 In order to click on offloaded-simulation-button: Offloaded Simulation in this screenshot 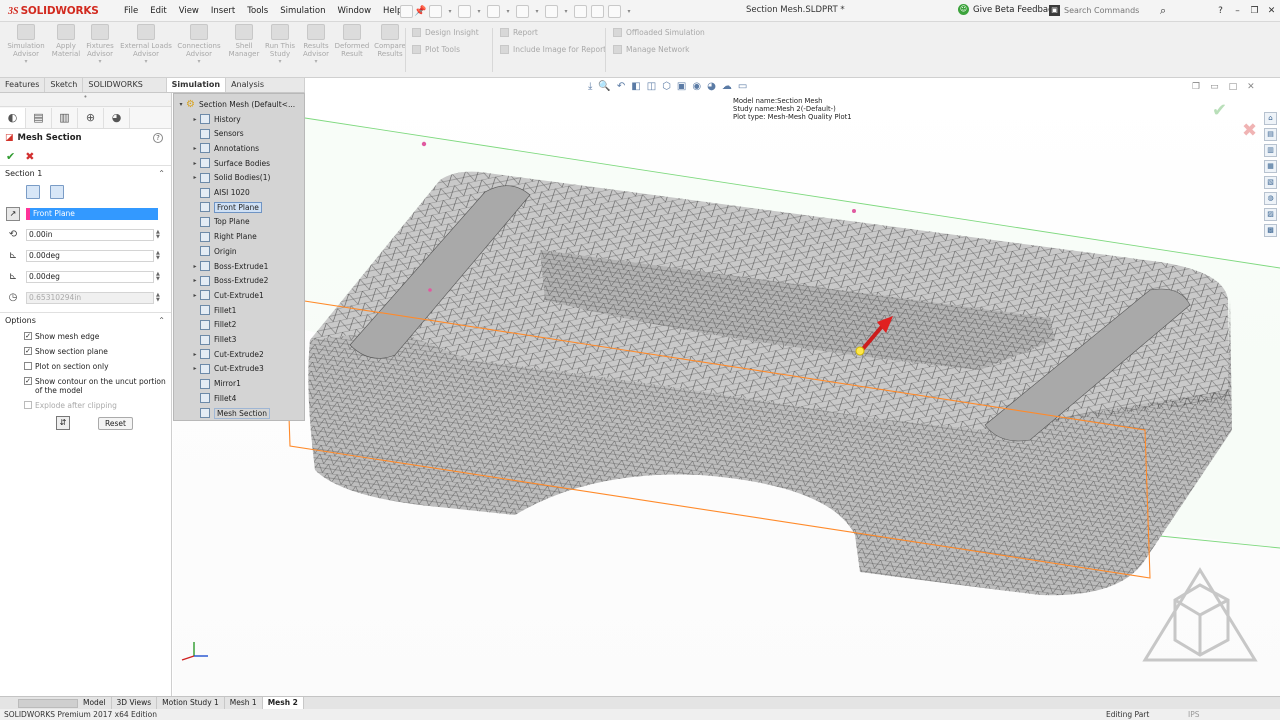, I will do `click(659, 32)`.